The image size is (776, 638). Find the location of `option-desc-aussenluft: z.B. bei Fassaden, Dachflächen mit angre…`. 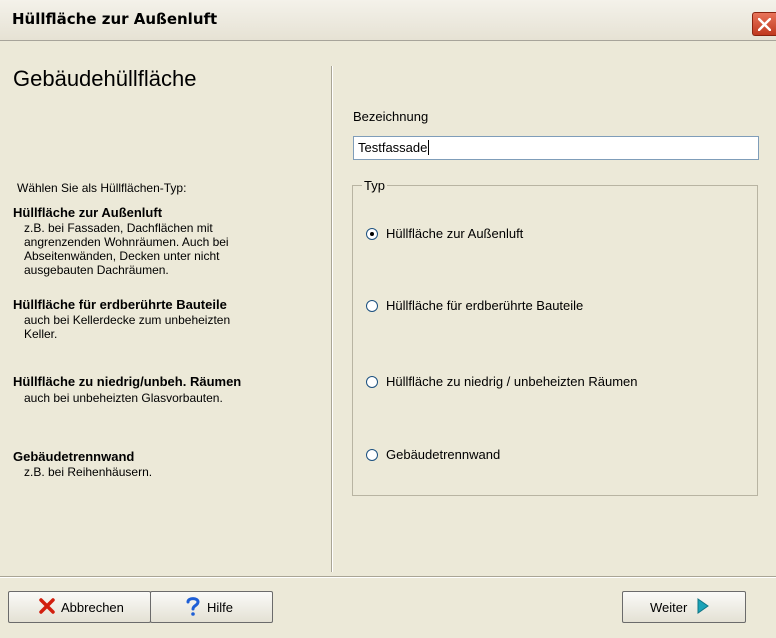

option-desc-aussenluft: z.B. bei Fassaden, Dachflächen mit angre… is located at coordinates (126, 249).